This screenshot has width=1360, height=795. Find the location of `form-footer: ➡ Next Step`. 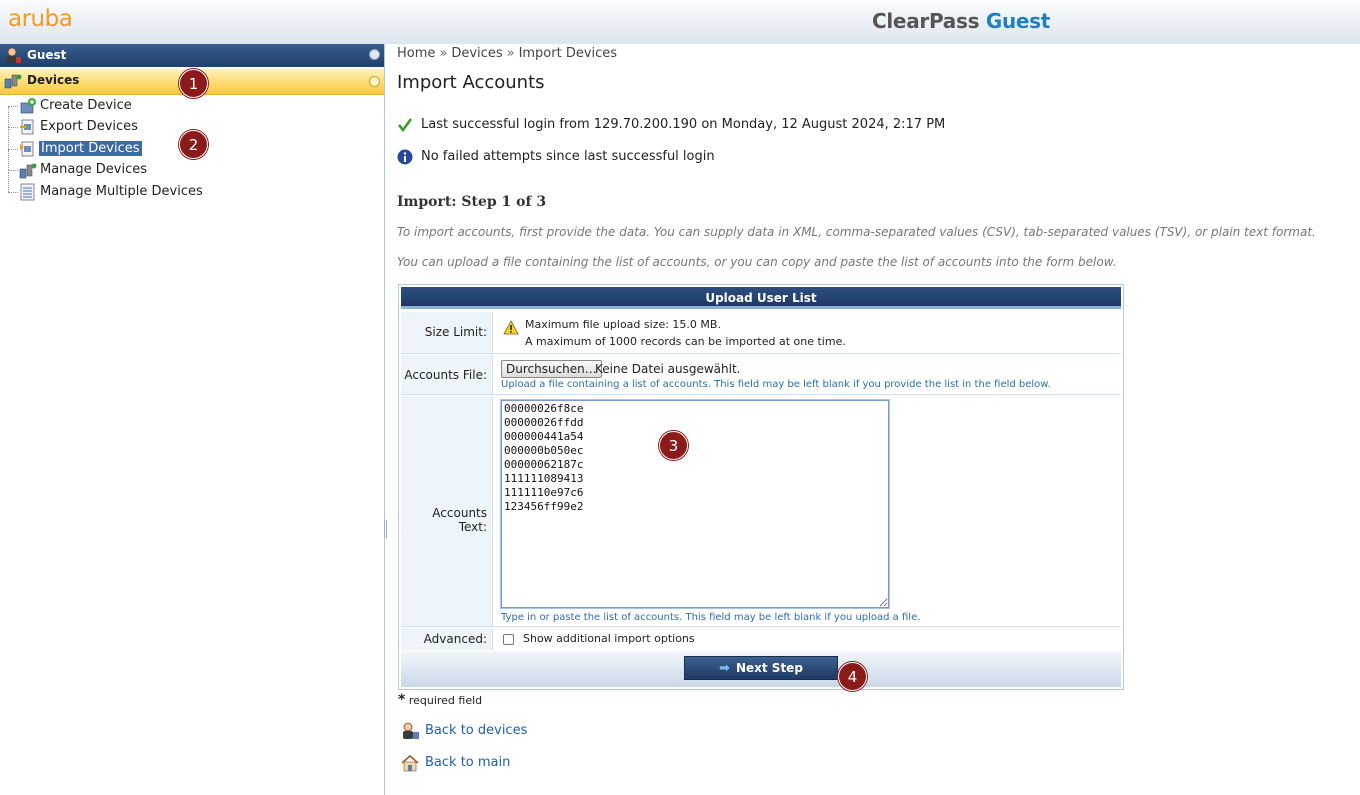

form-footer: ➡ Next Step is located at coordinates (761, 669).